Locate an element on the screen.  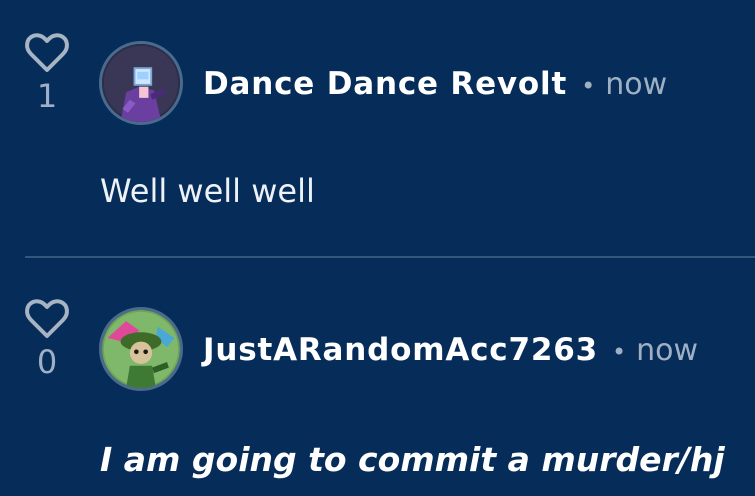
divider is located at coordinates (390, 257).